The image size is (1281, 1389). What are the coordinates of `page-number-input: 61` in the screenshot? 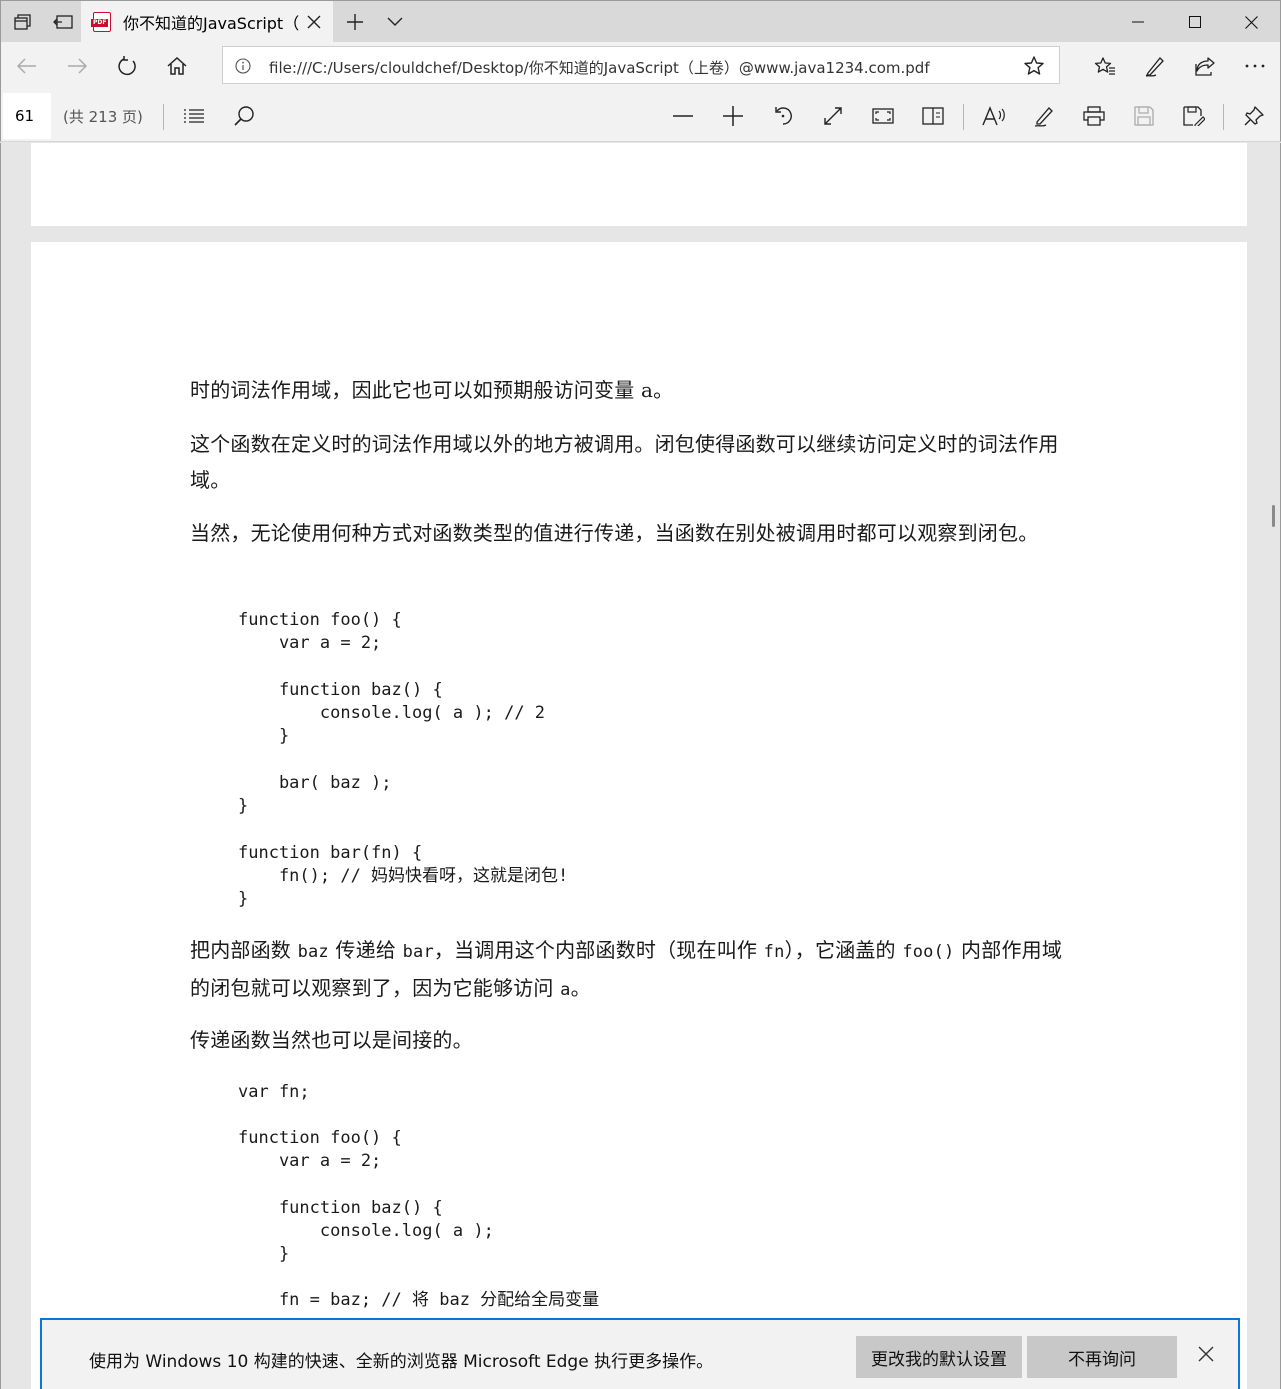 It's located at (27, 116).